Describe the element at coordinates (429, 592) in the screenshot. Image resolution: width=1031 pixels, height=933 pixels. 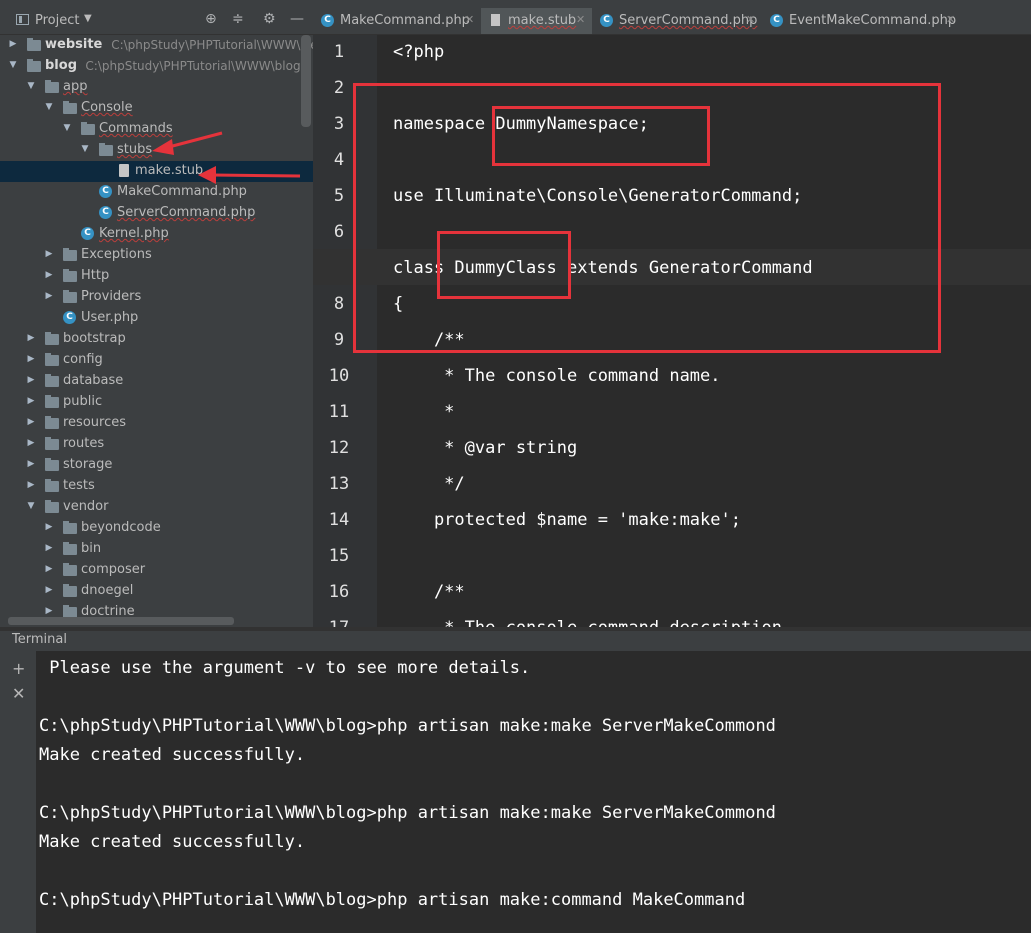
I see `code-line: /**` at that location.